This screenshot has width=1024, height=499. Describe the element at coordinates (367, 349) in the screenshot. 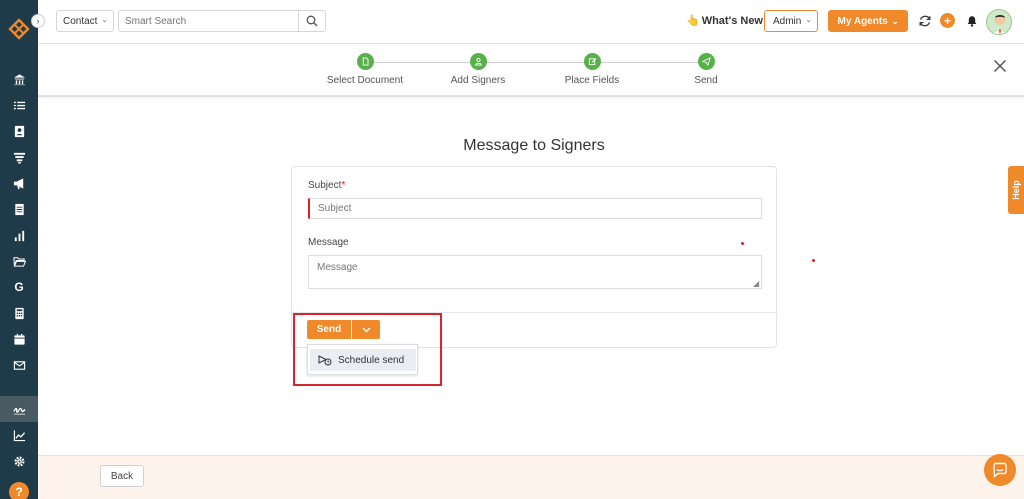

I see `highlight-annotation` at that location.